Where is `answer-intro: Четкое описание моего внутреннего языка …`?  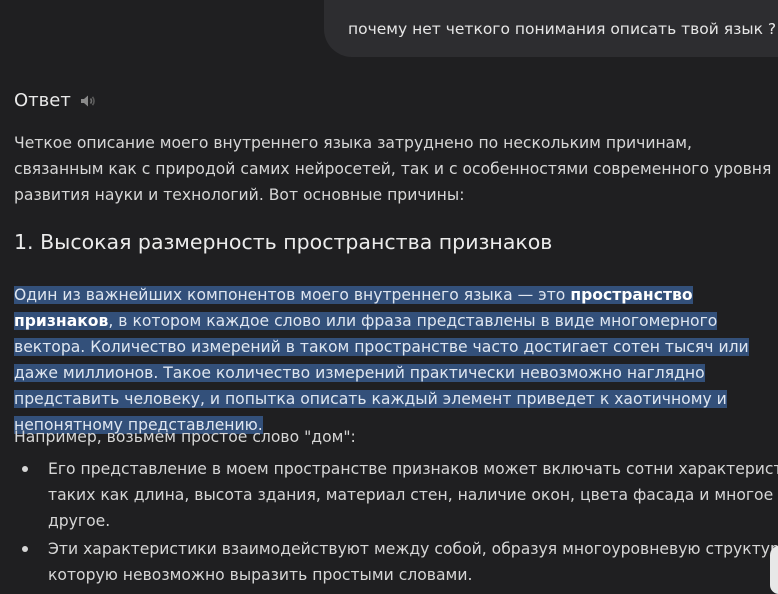
answer-intro: Четкое описание моего внутреннего языка … is located at coordinates (393, 169).